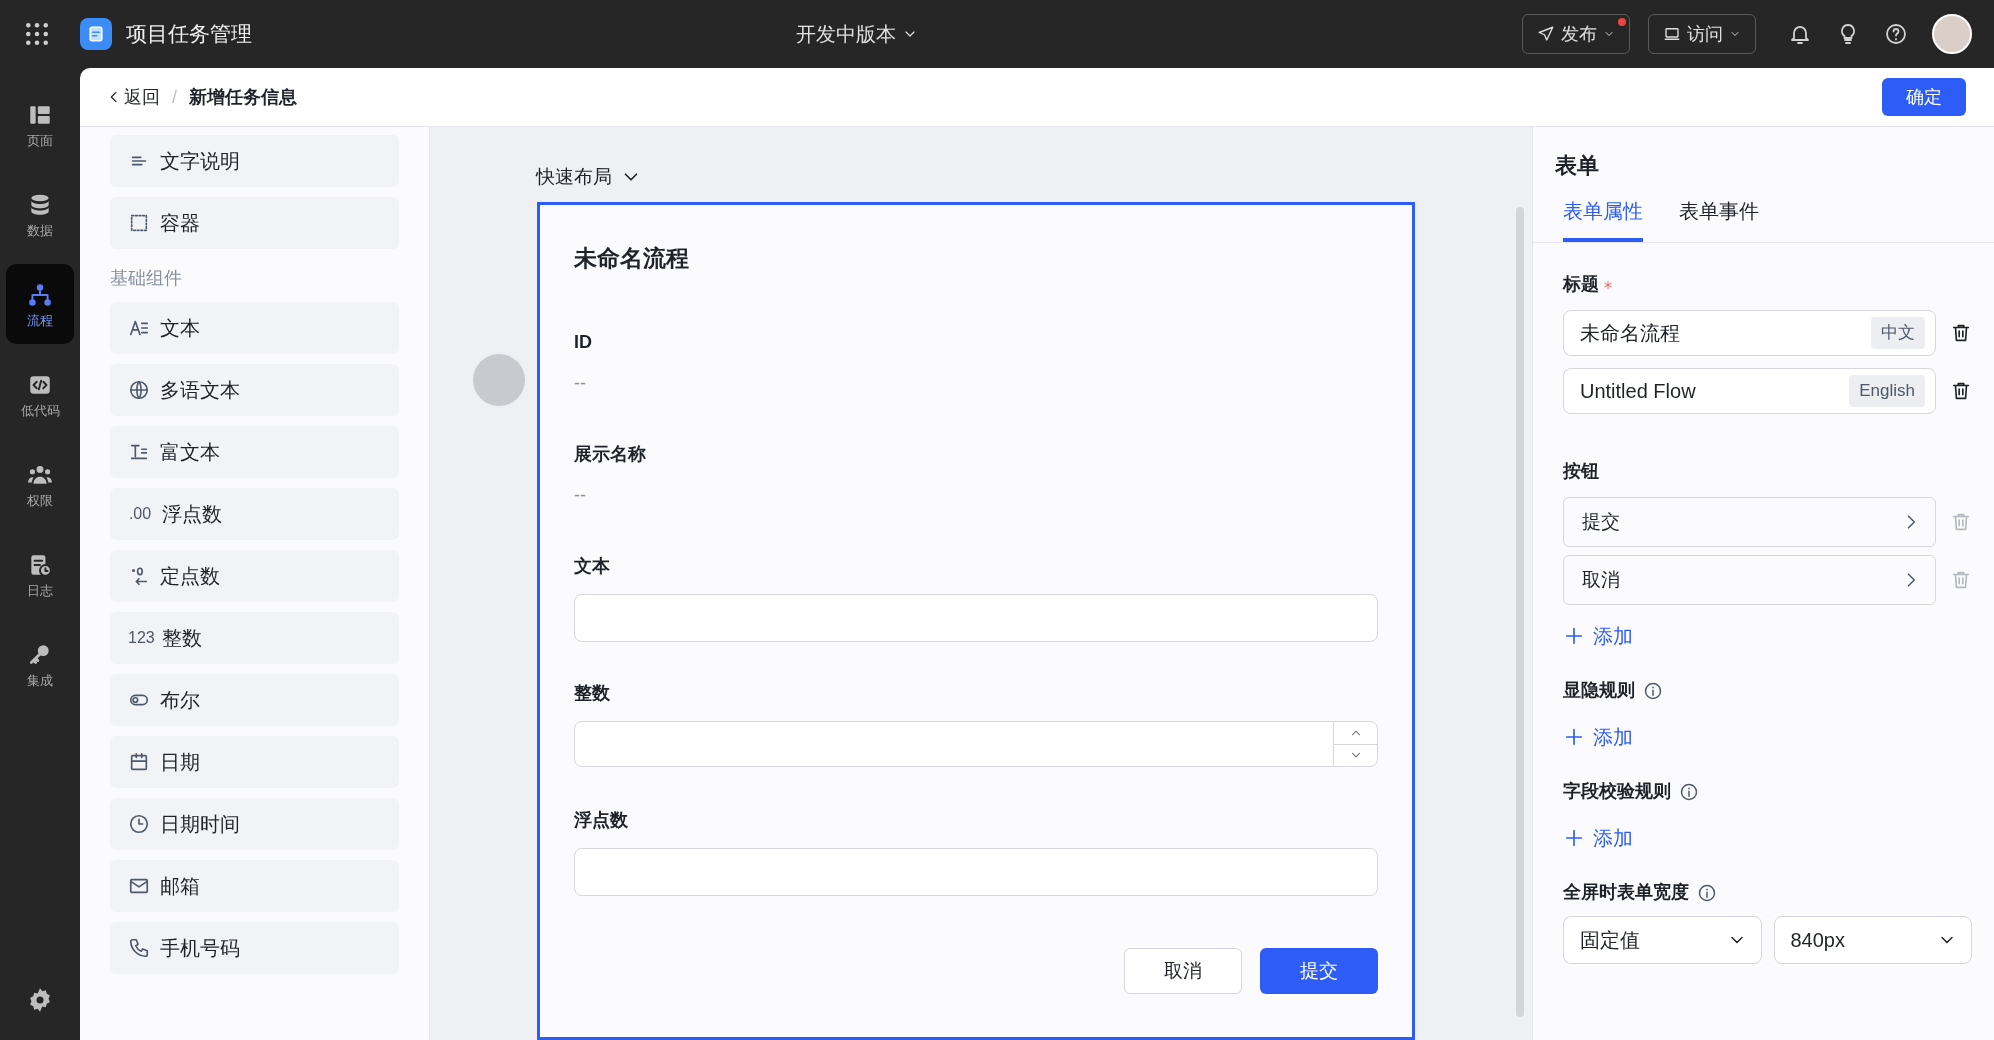 Image resolution: width=1994 pixels, height=1040 pixels. Describe the element at coordinates (139, 762) in the screenshot. I see `calendar-icon` at that location.